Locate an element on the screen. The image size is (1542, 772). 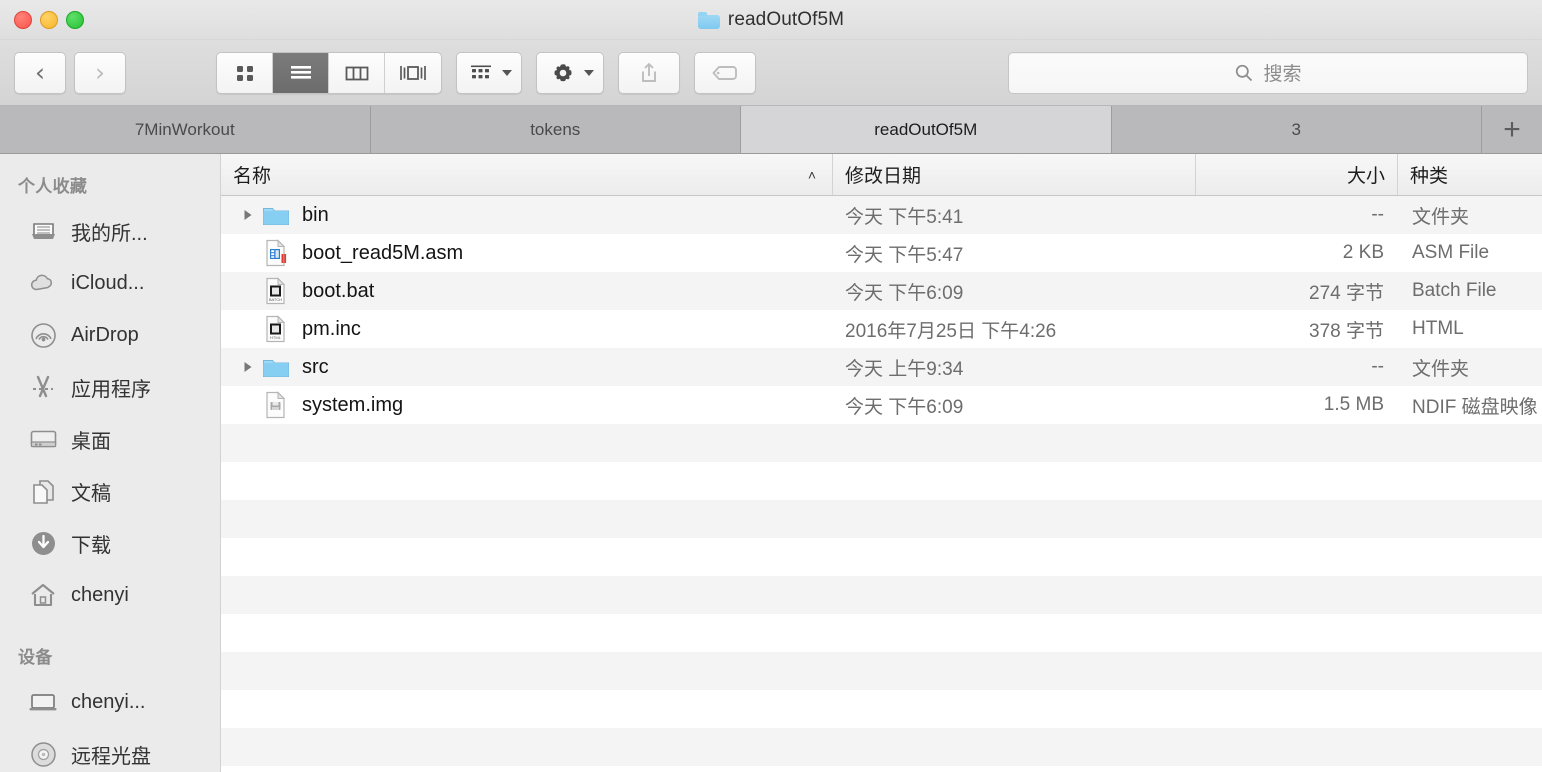
table-row: bin 今天 下午5:41 -- 文件夹 is located at coordinates (881, 215).